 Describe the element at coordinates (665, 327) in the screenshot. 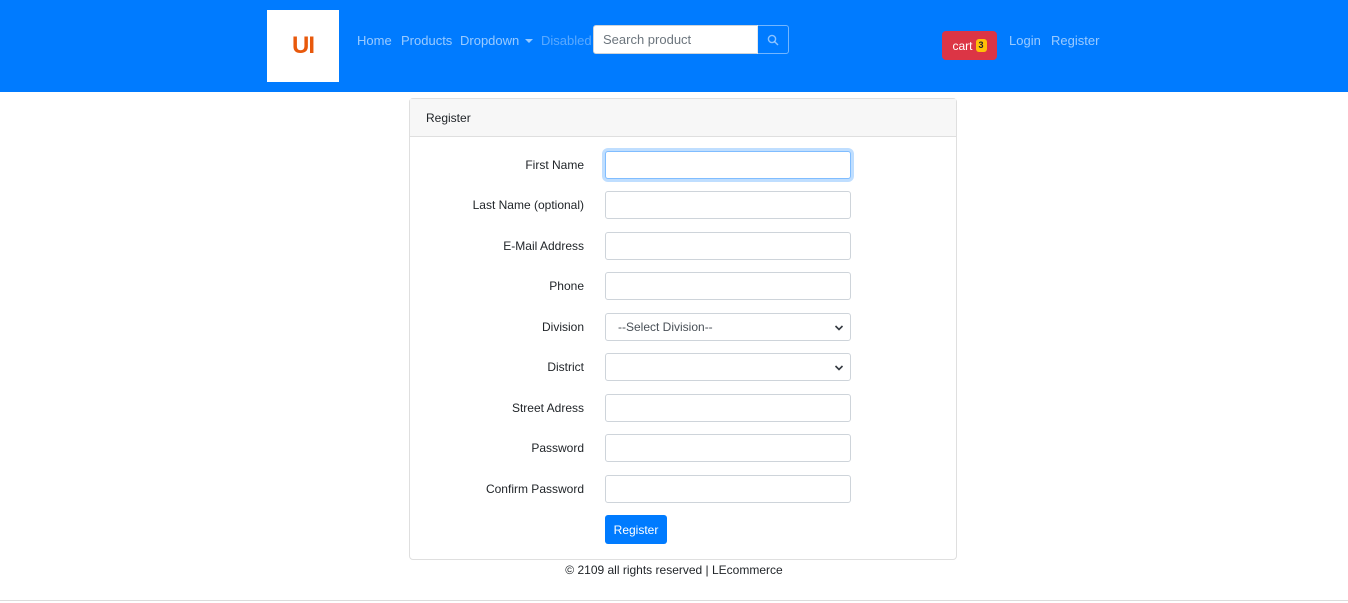

I see `division-selected-value: --Select Division--` at that location.